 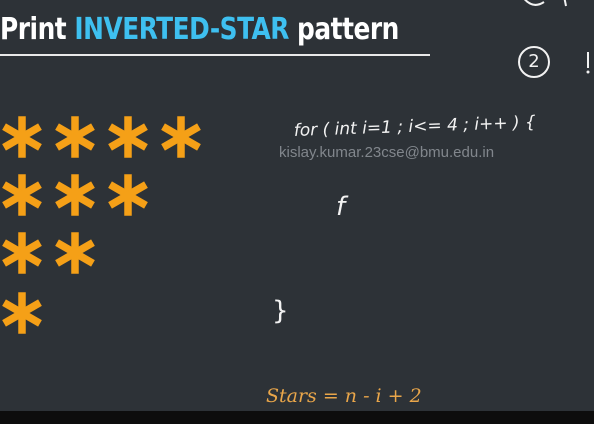 I want to click on video-bottom-bar, so click(x=297, y=417).